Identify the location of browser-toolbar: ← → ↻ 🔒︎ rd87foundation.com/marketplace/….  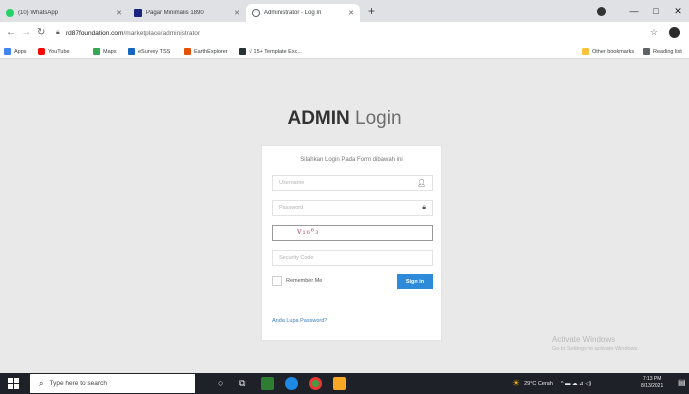
(344, 33).